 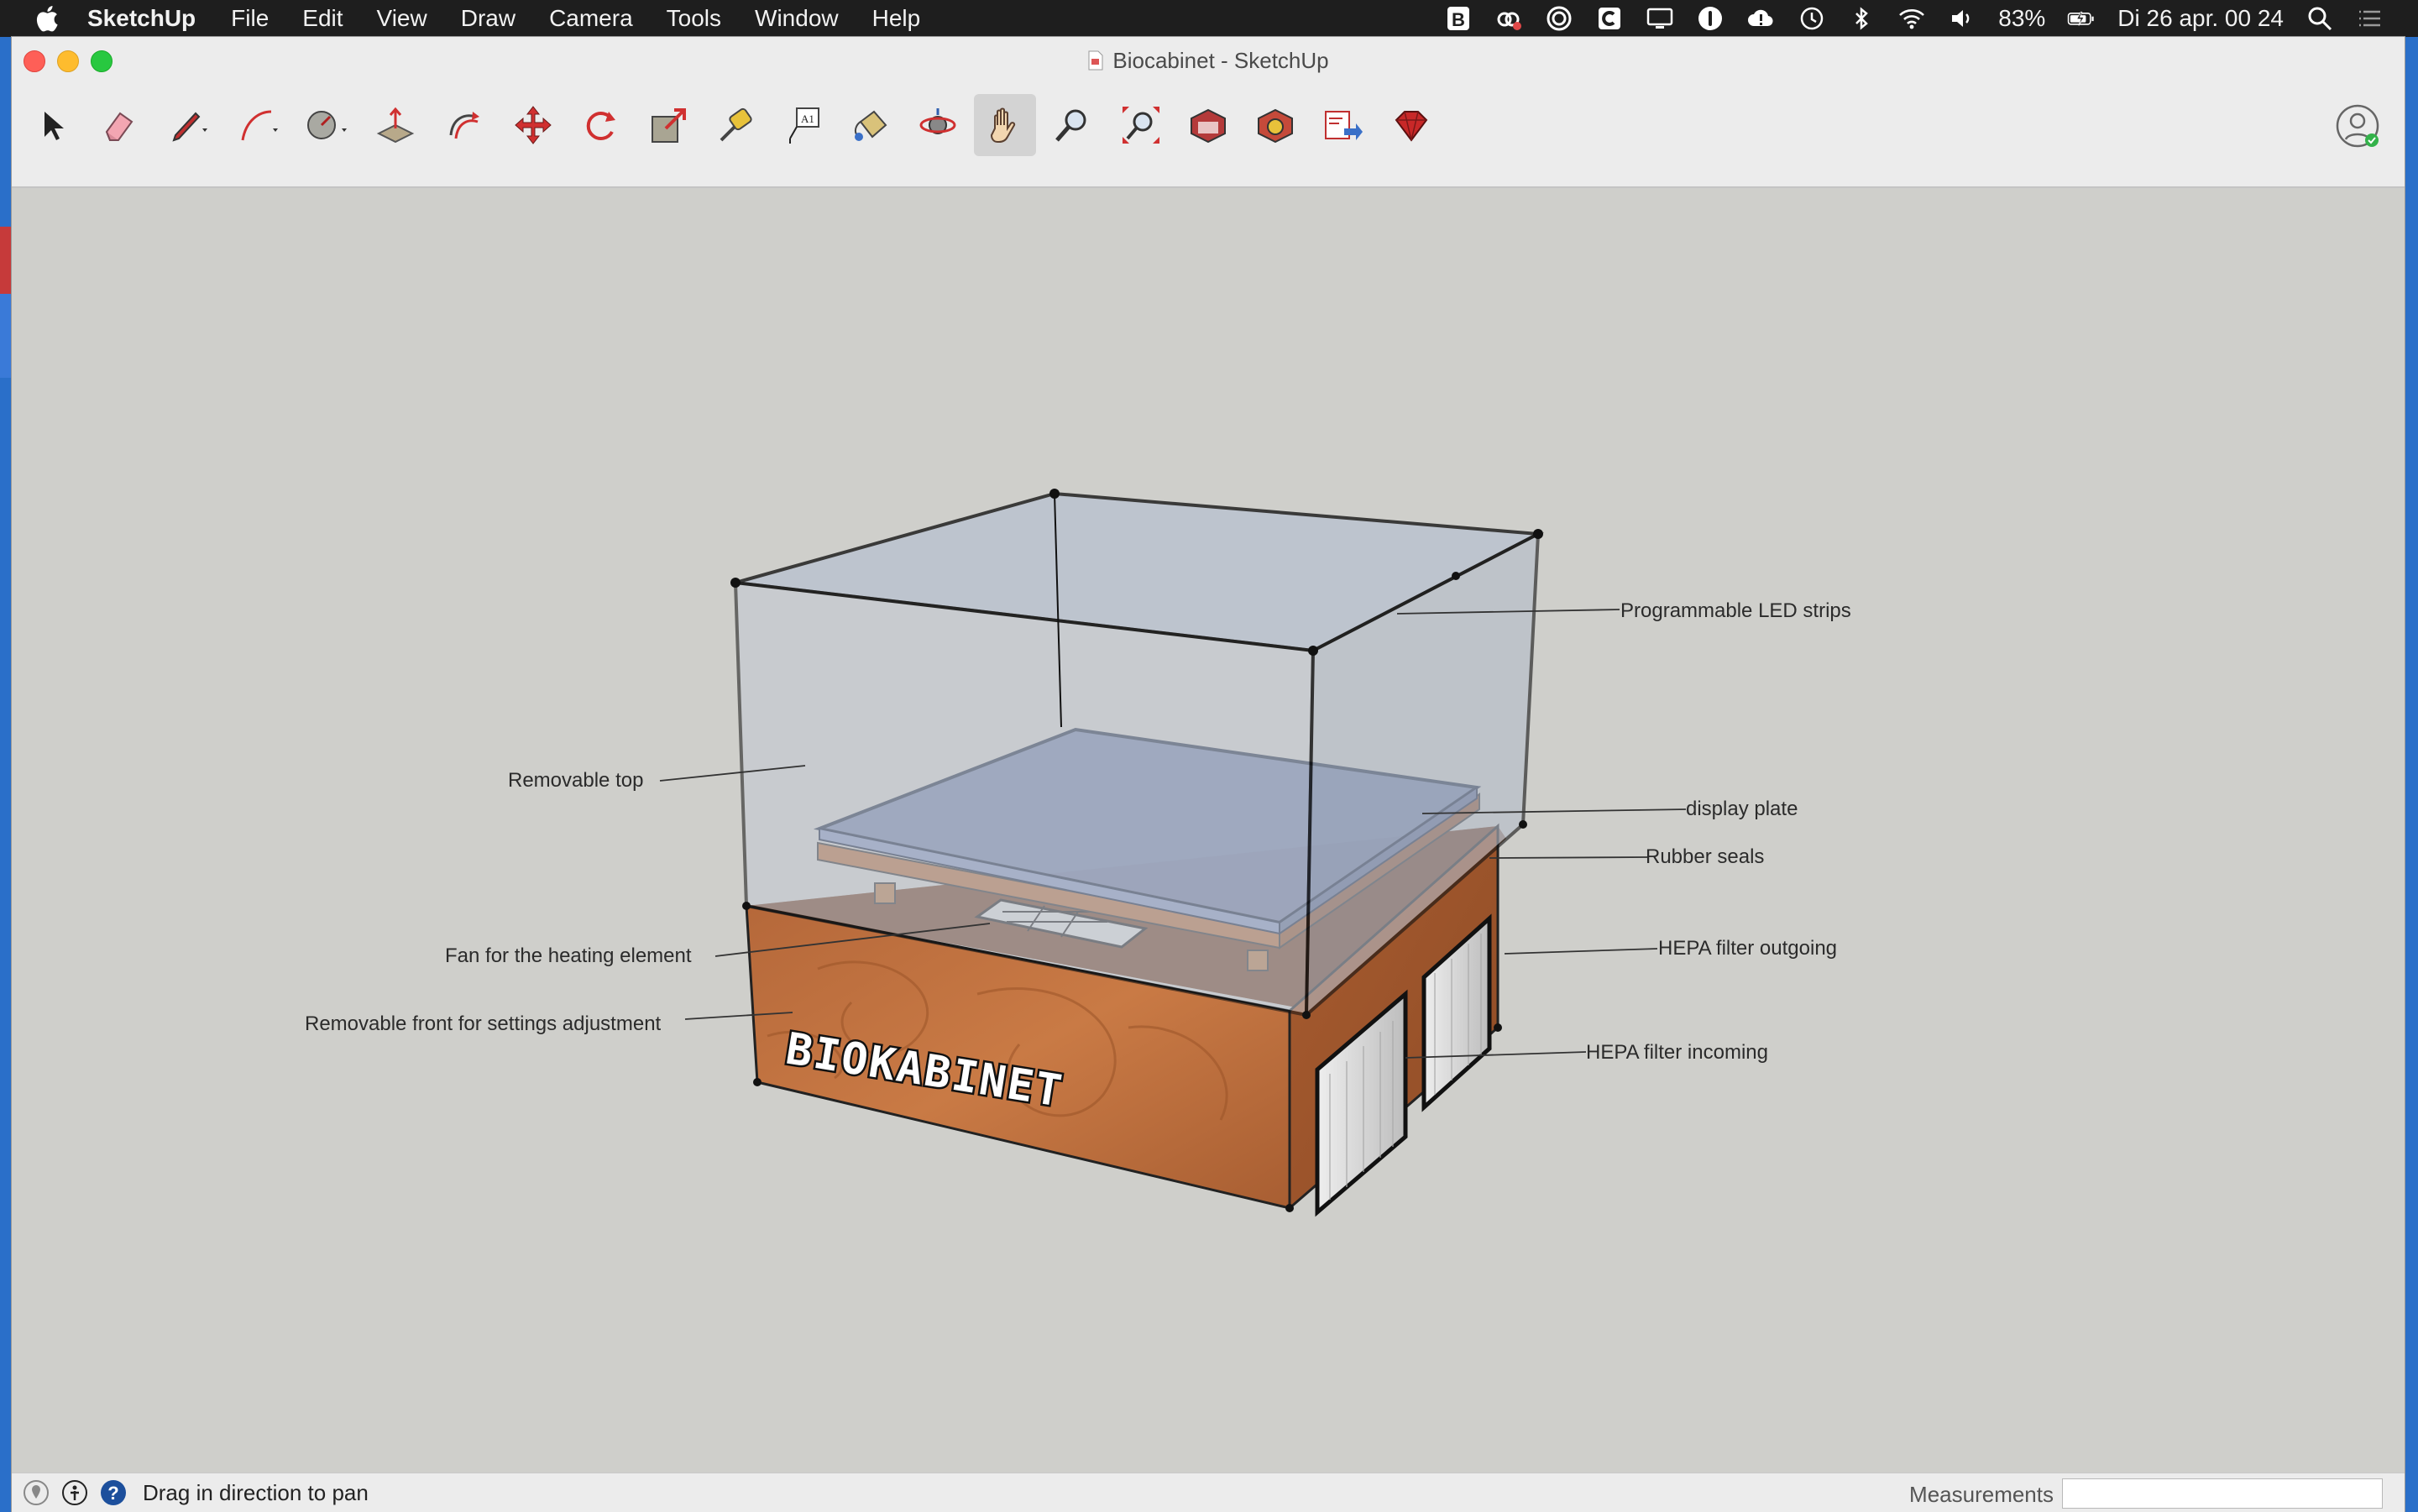 What do you see at coordinates (6, 260) in the screenshot?
I see `red-edge-accent` at bounding box center [6, 260].